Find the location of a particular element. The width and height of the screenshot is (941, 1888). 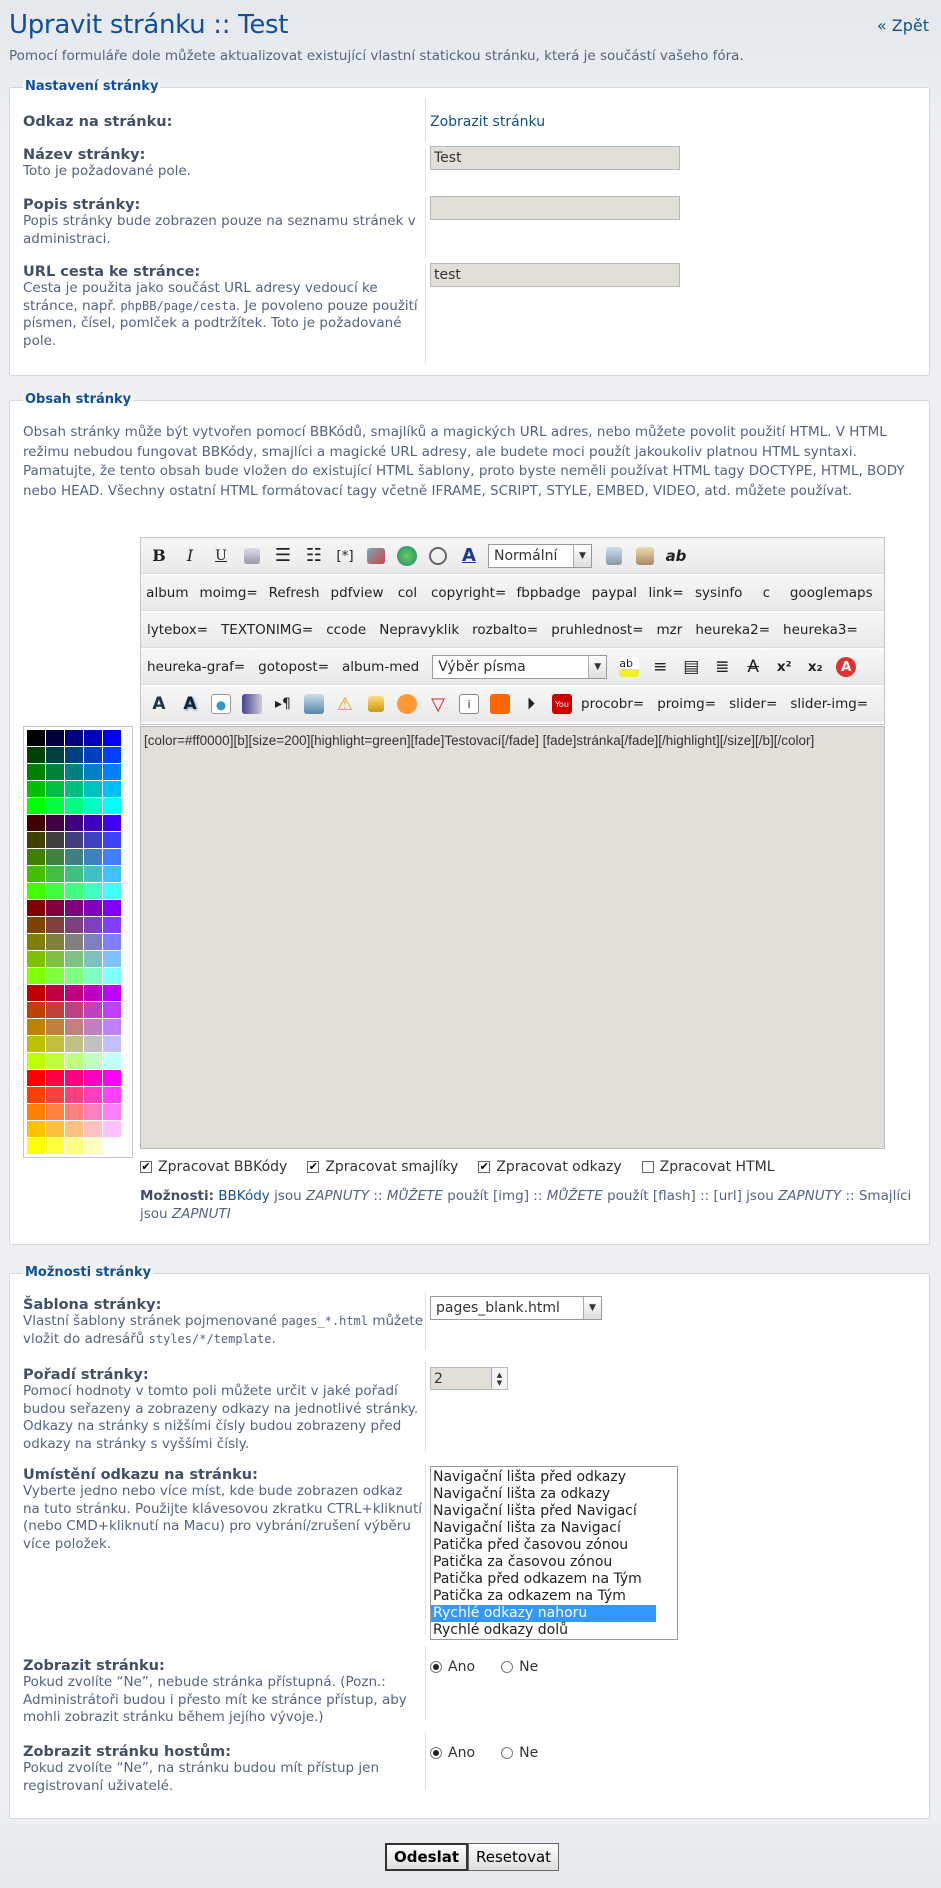

direction-button: ▸¶ is located at coordinates (283, 704).